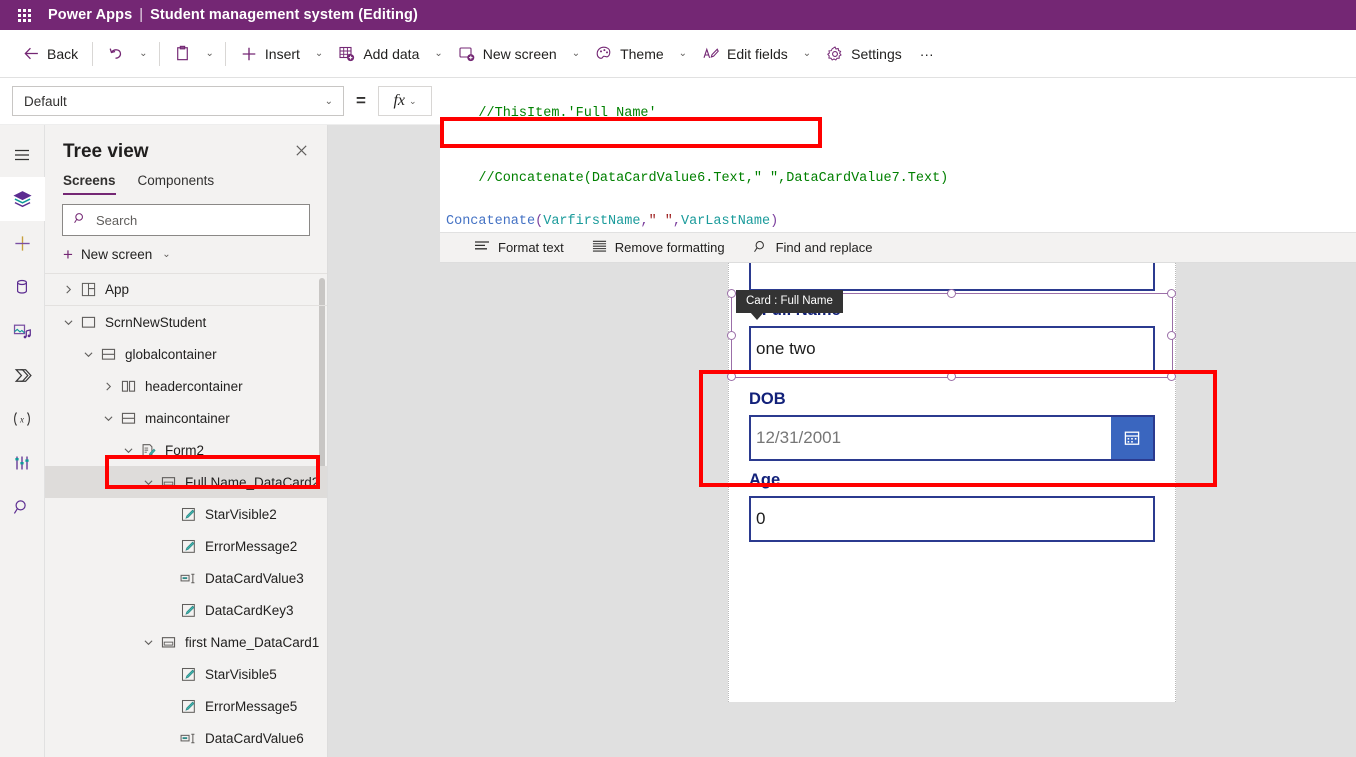 The image size is (1356, 757). I want to click on remove-formatting-button: Remove formatting, so click(658, 247).